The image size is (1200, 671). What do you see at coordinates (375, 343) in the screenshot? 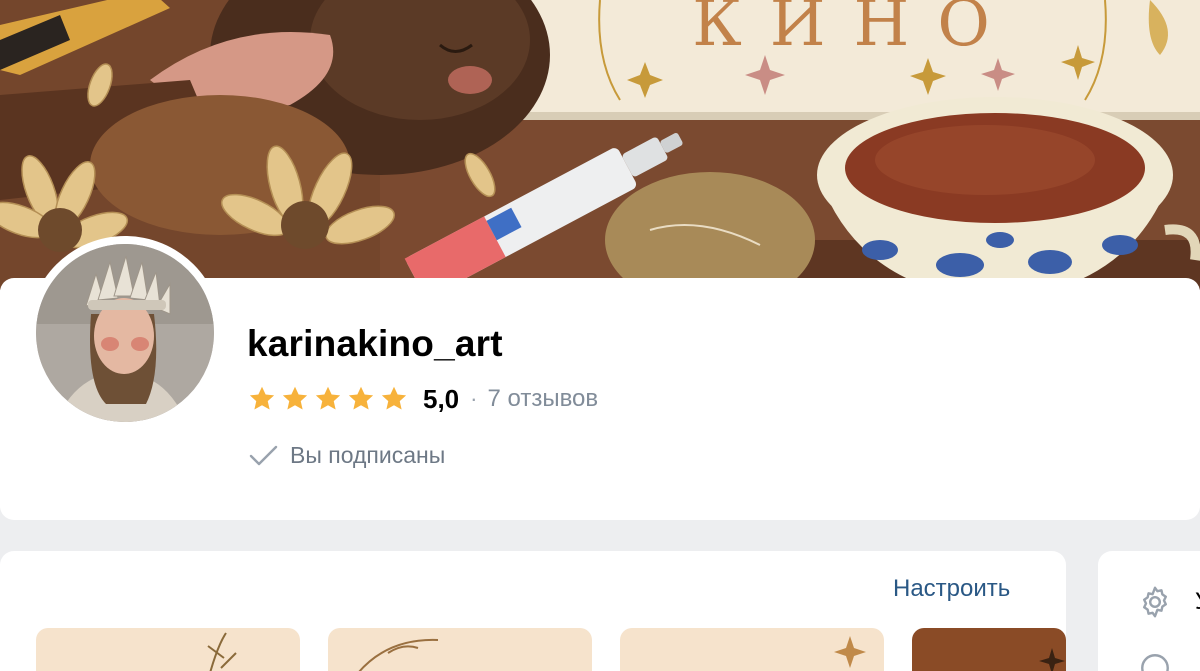
I see `profile-username: karinakino_art` at bounding box center [375, 343].